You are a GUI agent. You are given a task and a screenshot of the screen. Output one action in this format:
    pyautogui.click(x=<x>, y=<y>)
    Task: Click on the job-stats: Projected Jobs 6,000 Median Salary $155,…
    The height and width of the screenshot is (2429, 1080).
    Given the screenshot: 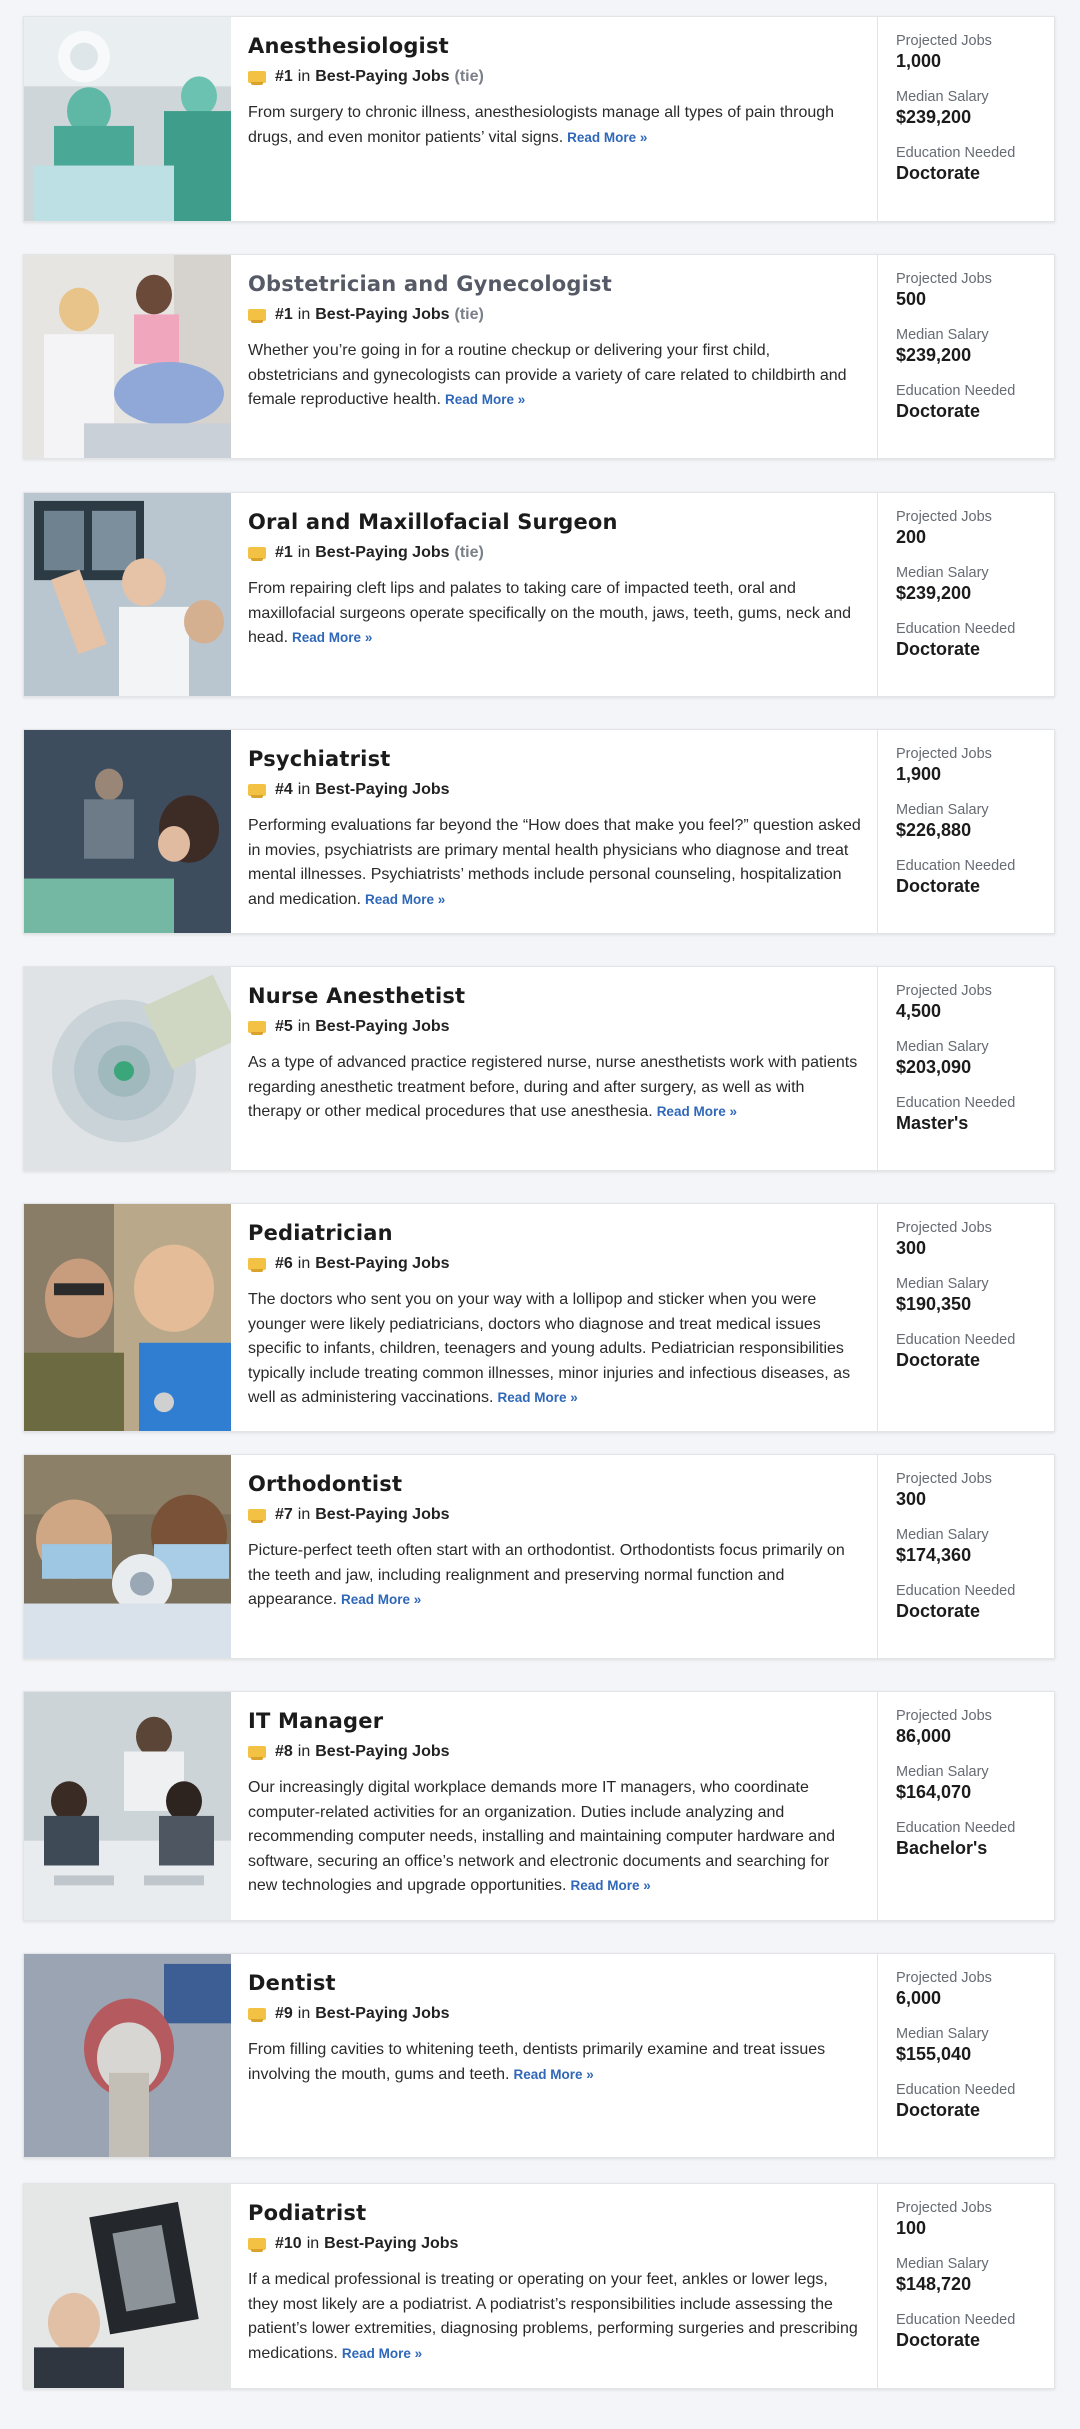 What is the action you would take?
    pyautogui.click(x=966, y=2055)
    